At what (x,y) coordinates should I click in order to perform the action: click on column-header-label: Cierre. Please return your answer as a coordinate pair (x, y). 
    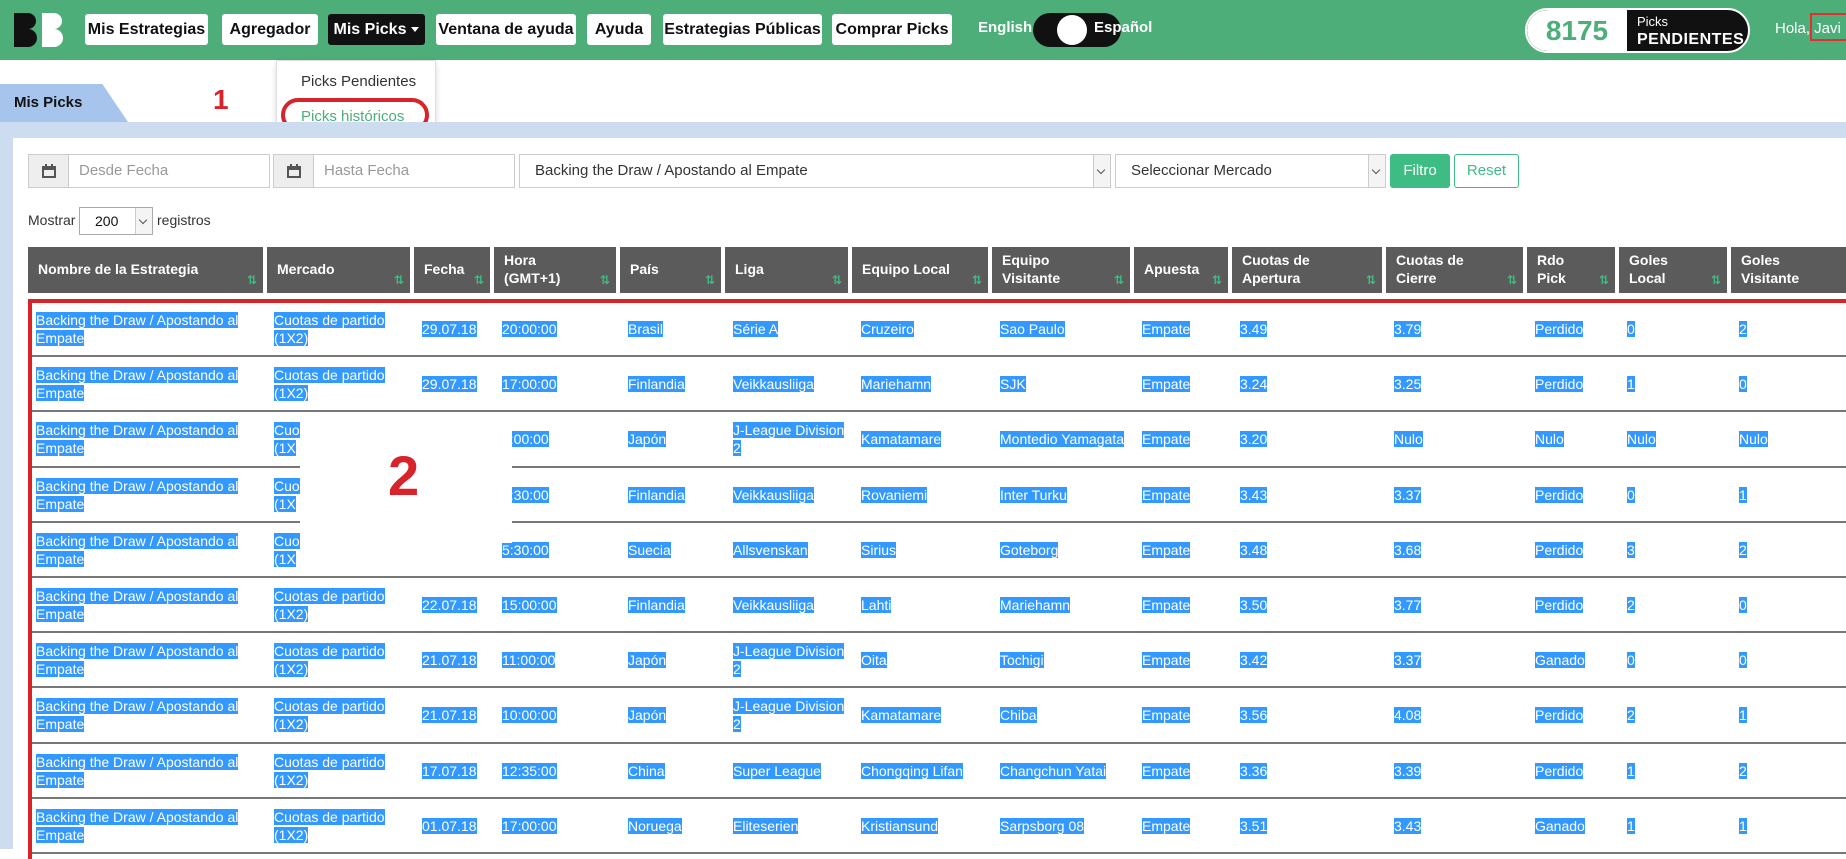
    Looking at the image, I should click on (1416, 278).